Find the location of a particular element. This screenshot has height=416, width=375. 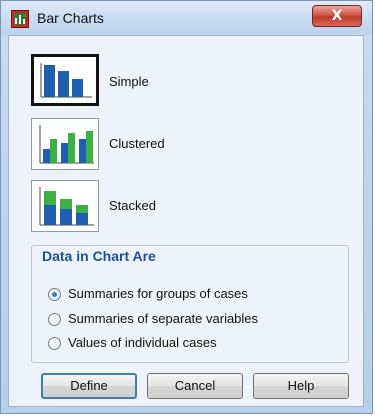

stacked-bar-icon is located at coordinates (66, 206).